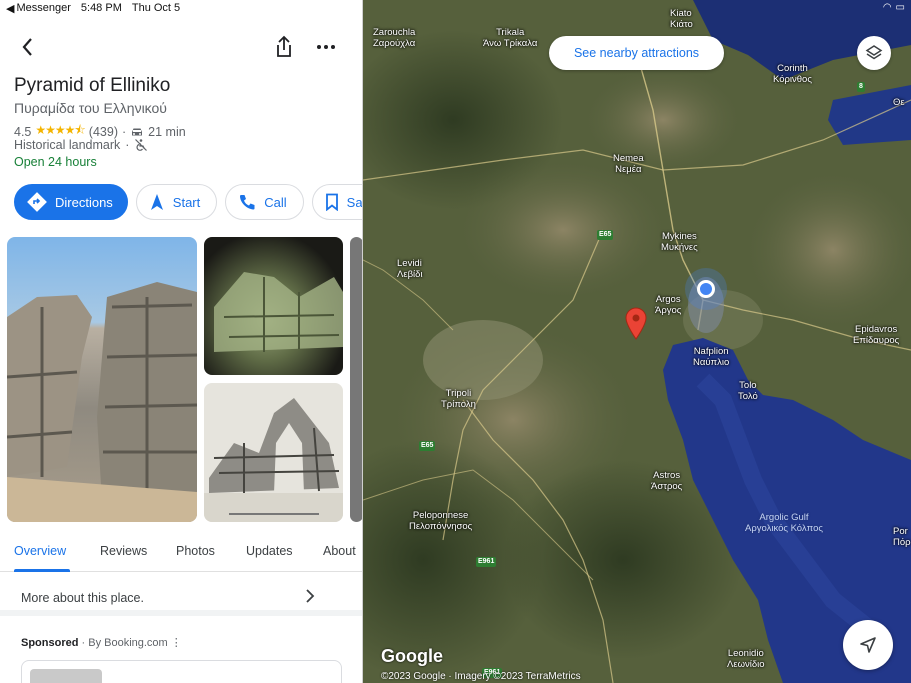  I want to click on more-dots-icon, so click(326, 47).